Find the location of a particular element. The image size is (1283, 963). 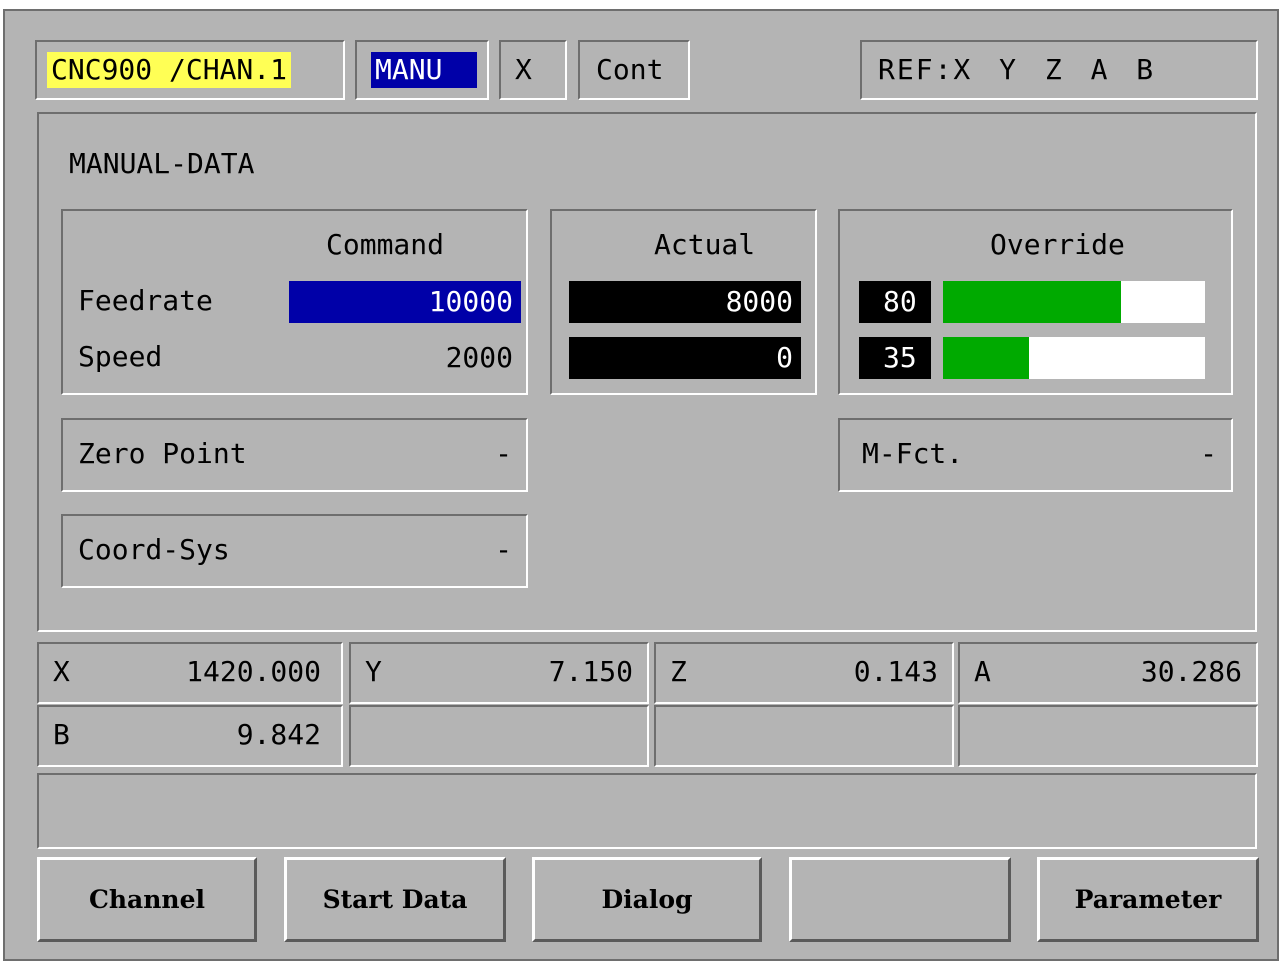

speed-override-value: 35 is located at coordinates (900, 357).